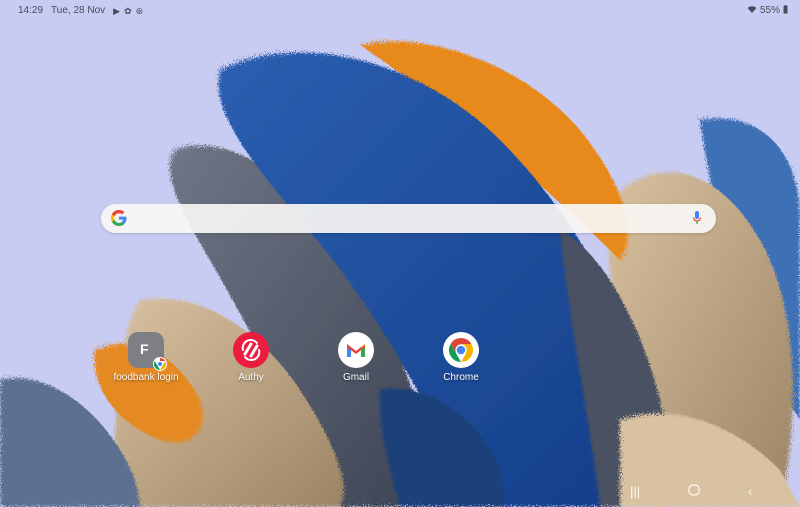 The image size is (800, 507). I want to click on foodbank-shortcut-icon: F, so click(147, 351).